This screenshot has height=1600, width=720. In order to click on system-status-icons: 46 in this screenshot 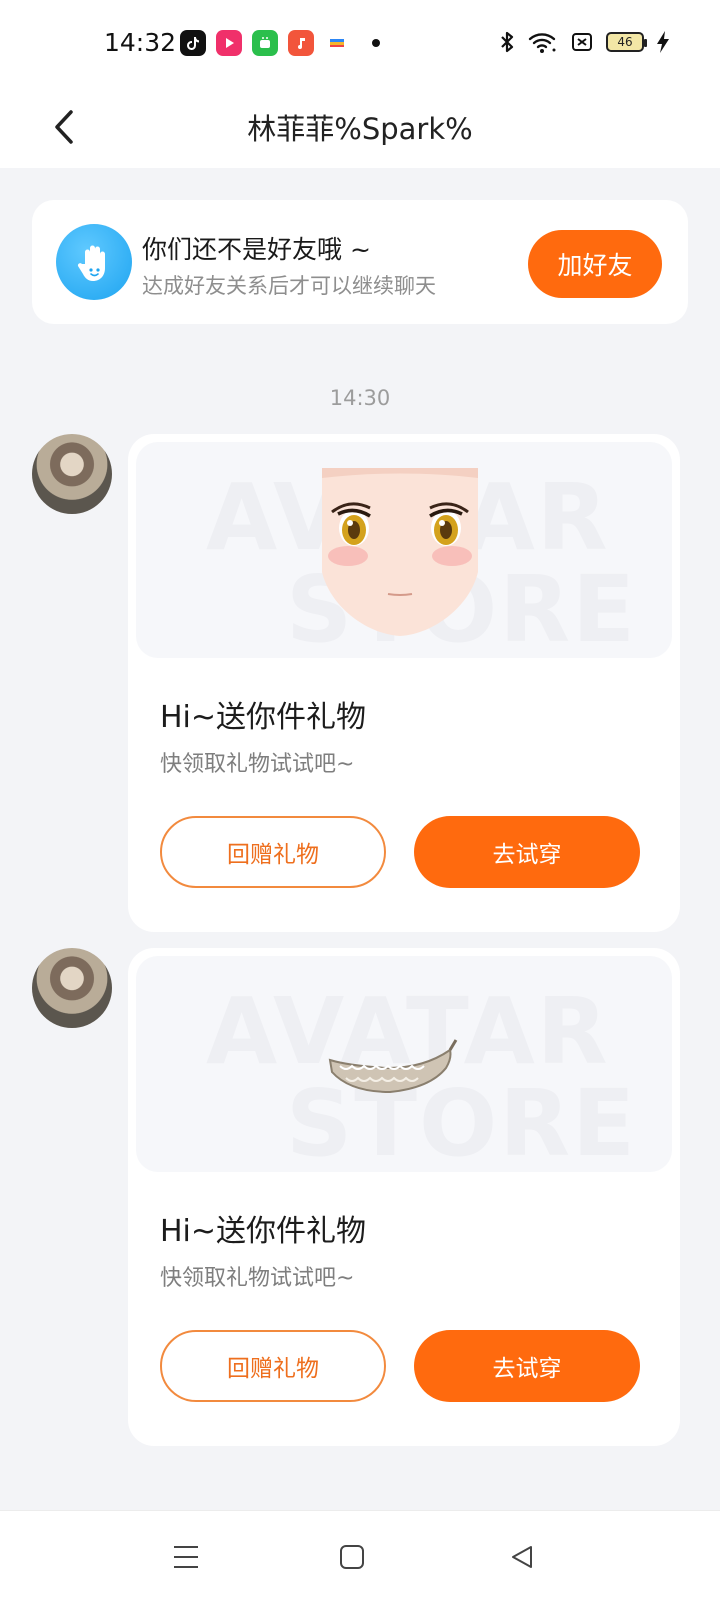, I will do `click(584, 42)`.